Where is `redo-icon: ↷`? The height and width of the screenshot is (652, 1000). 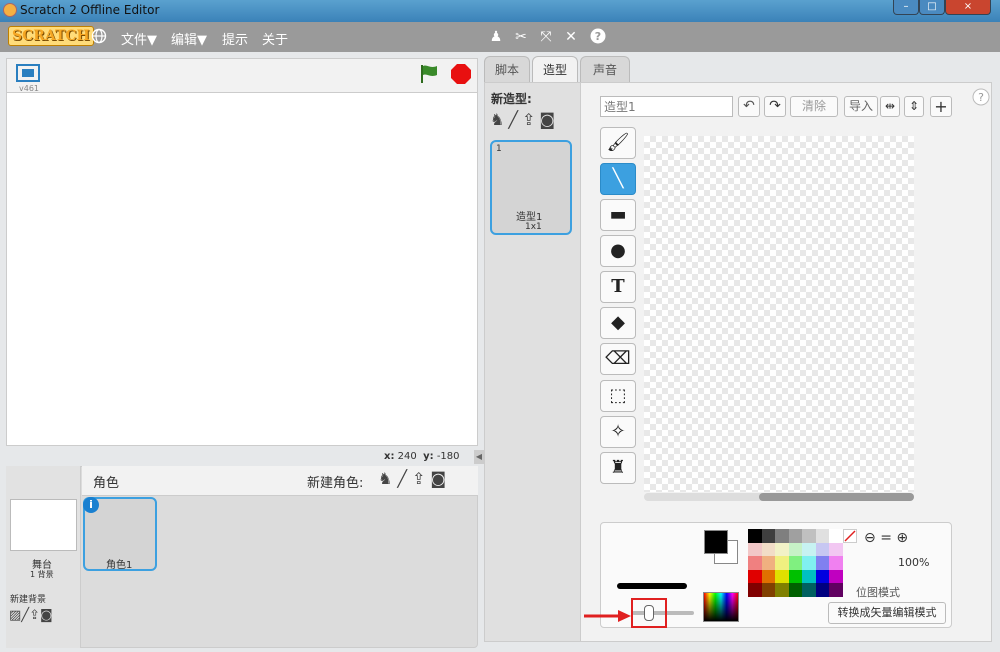 redo-icon: ↷ is located at coordinates (775, 106).